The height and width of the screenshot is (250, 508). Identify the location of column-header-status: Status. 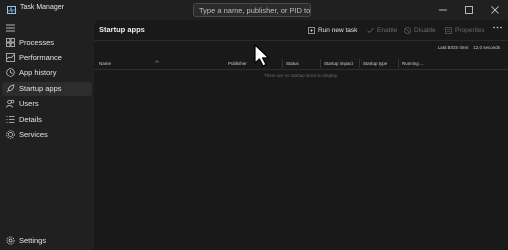
(292, 63).